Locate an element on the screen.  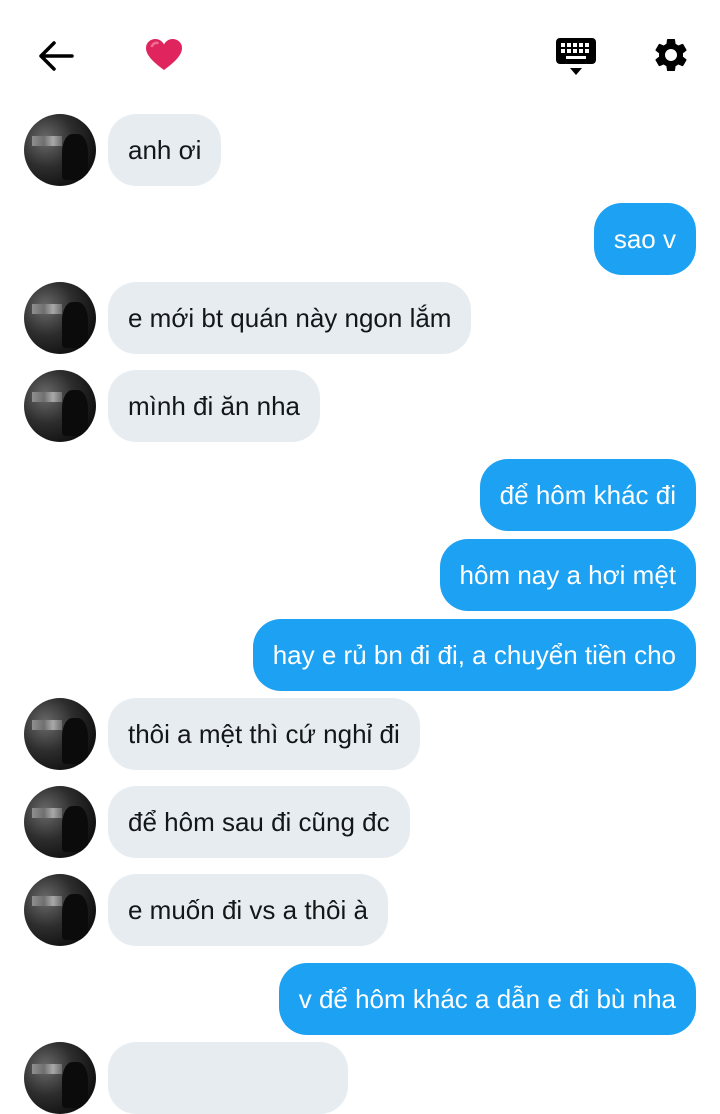
message-row-incoming: anh ơi is located at coordinates (123, 150).